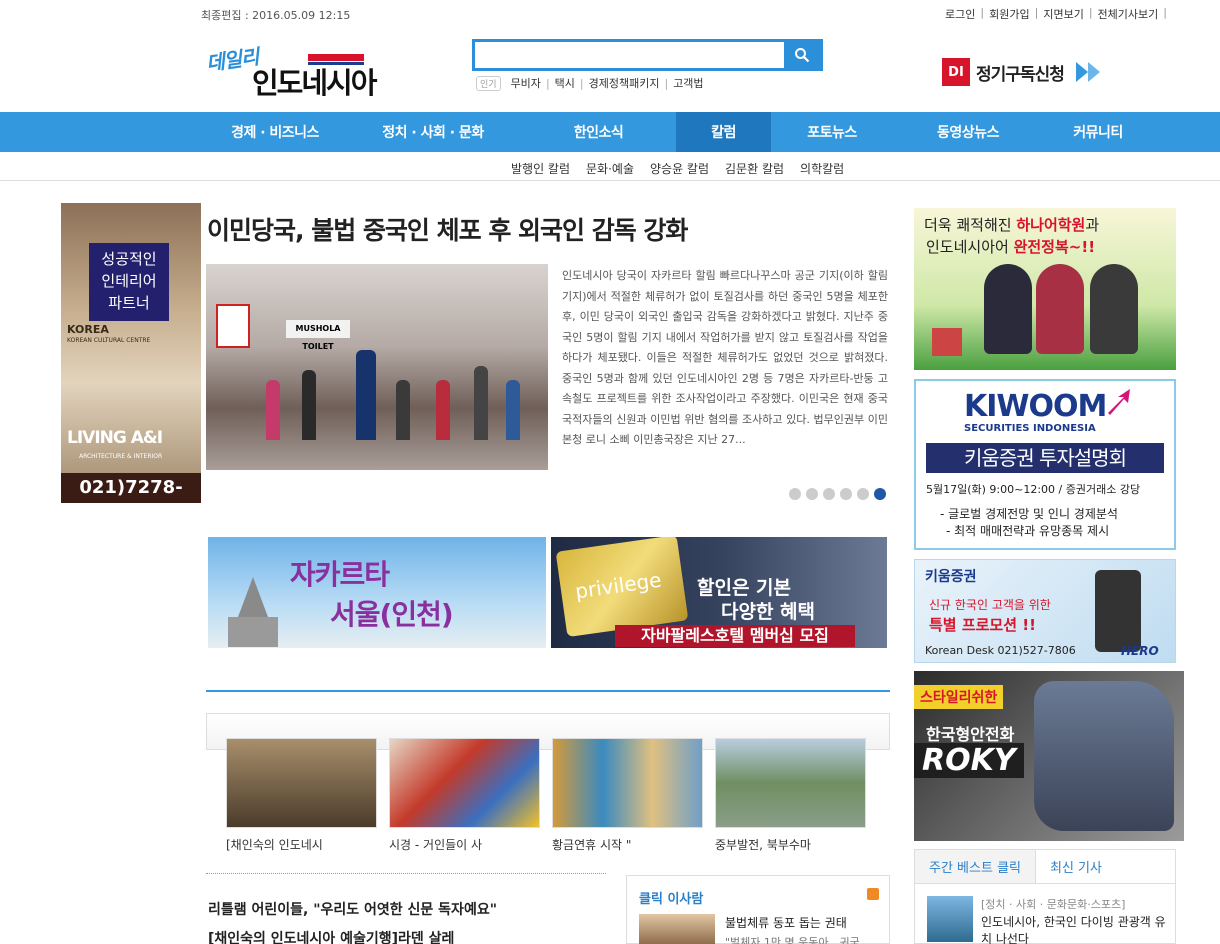 Image resolution: width=1220 pixels, height=944 pixels. What do you see at coordinates (1118, 611) in the screenshot?
I see `phone-illustration` at bounding box center [1118, 611].